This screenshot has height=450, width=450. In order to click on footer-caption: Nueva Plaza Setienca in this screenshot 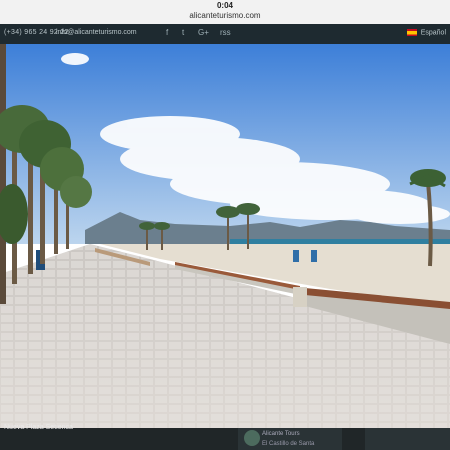, I will do `click(38, 427)`.